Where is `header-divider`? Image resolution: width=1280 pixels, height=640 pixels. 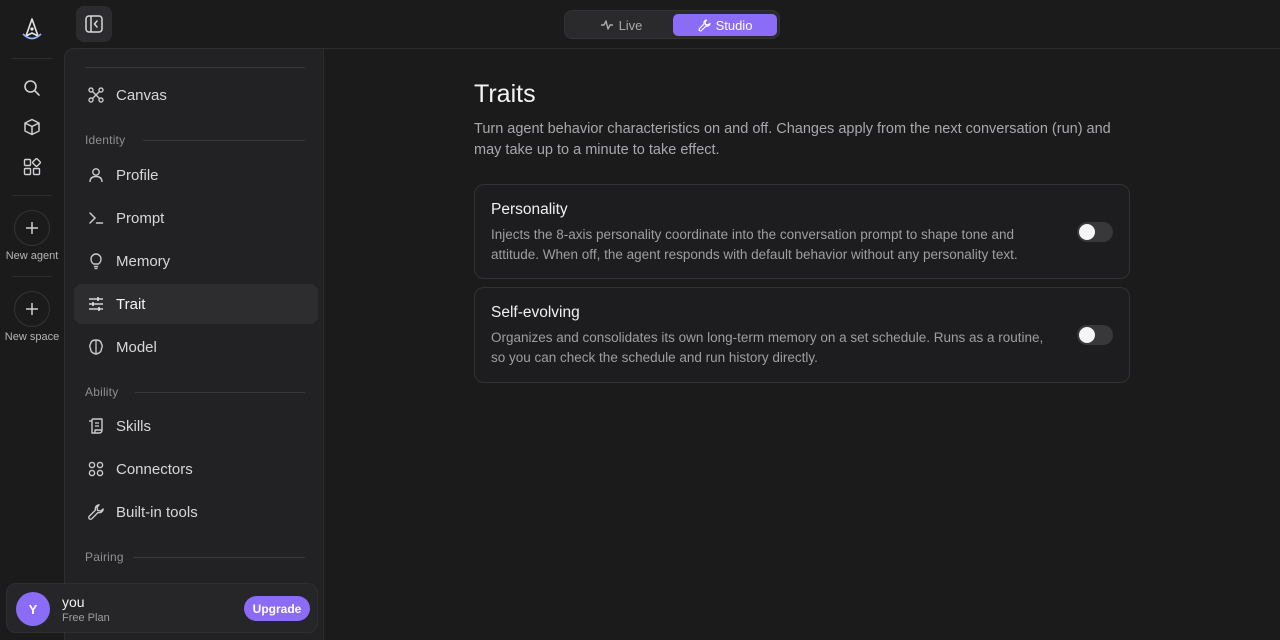 header-divider is located at coordinates (802, 48).